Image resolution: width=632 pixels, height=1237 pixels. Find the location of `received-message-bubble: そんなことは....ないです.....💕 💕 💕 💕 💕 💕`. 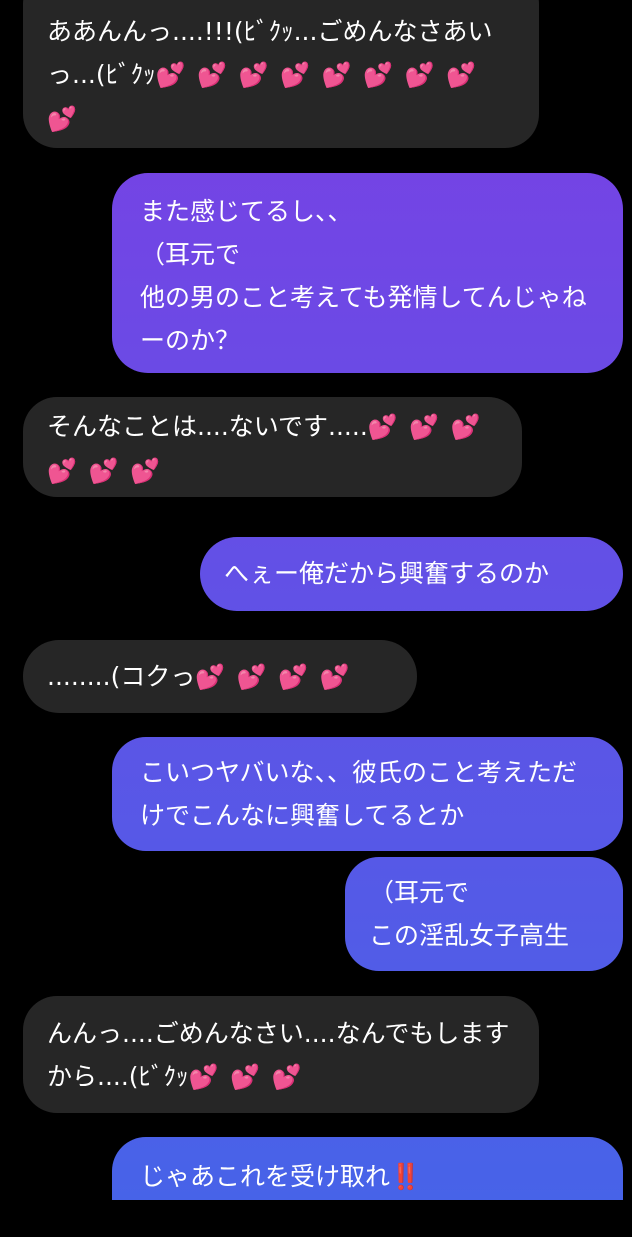

received-message-bubble: そんなことは....ないです.....💕 💕 💕 💕 💕 💕 is located at coordinates (272, 447).